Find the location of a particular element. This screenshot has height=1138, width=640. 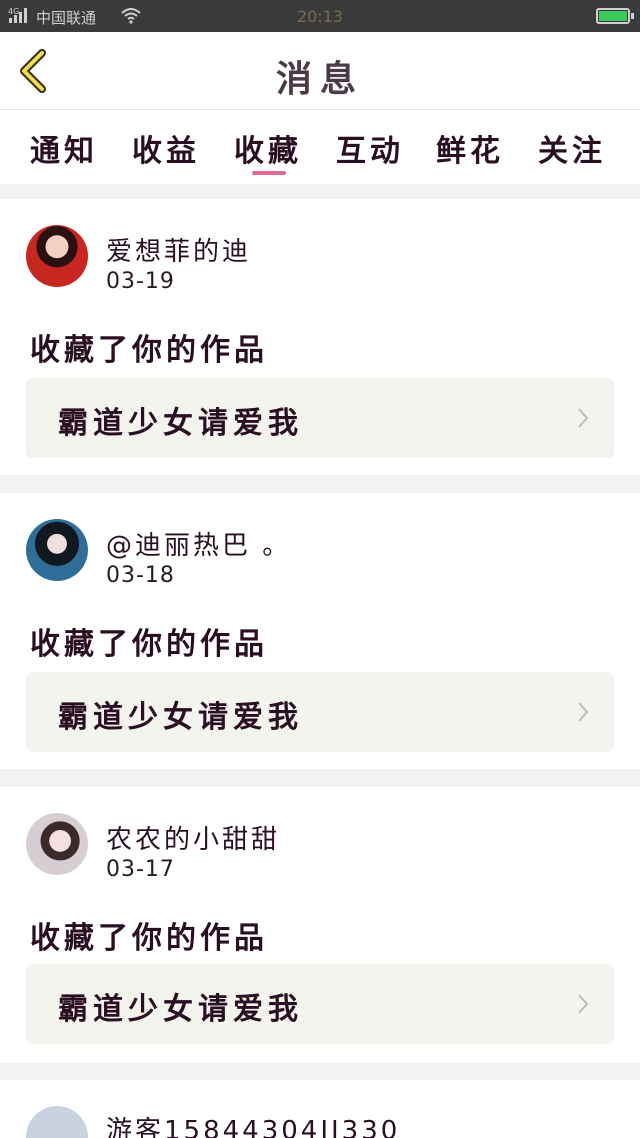

tab-bar: 通知 收益 收藏 互动 鲜花 关注 is located at coordinates (320, 147).